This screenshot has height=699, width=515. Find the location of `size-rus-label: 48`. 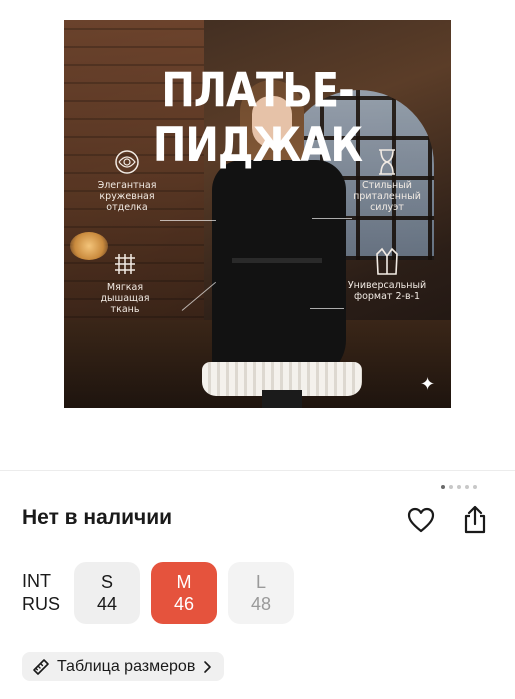

size-rus-label: 48 is located at coordinates (261, 604).